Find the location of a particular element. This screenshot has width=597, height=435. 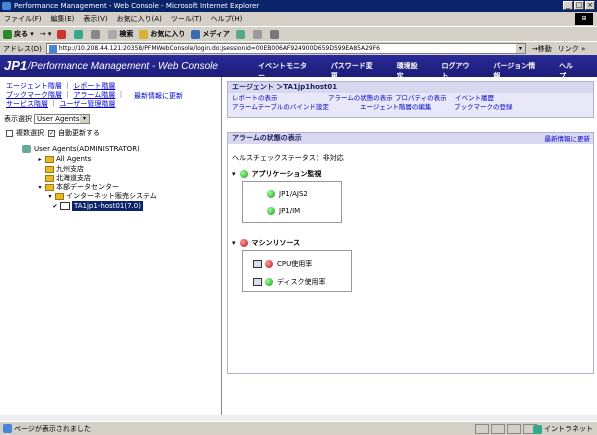

tree-root: User Agents(ADMINISTRATOR) is located at coordinates (81, 149).